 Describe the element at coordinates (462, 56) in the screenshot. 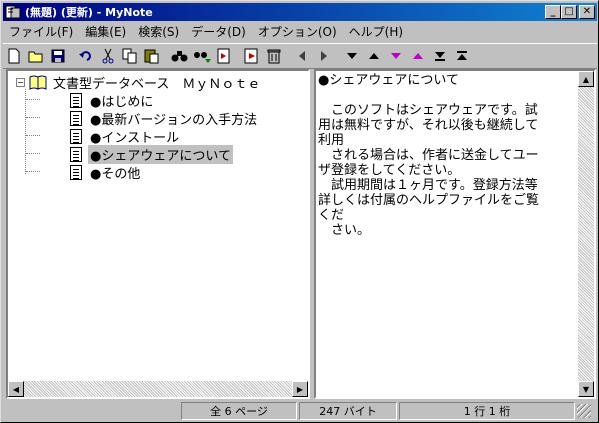

I see `move-top-icon` at that location.